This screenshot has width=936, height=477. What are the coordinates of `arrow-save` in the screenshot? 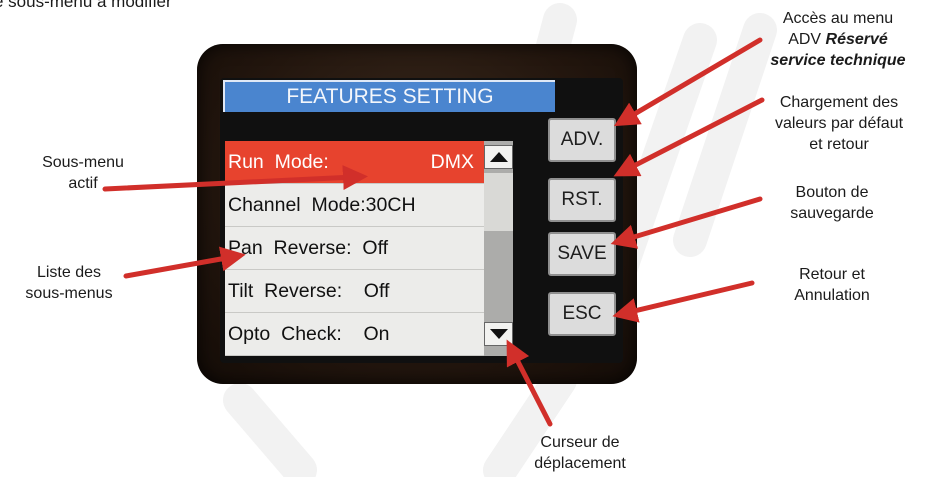 It's located at (686, 222).